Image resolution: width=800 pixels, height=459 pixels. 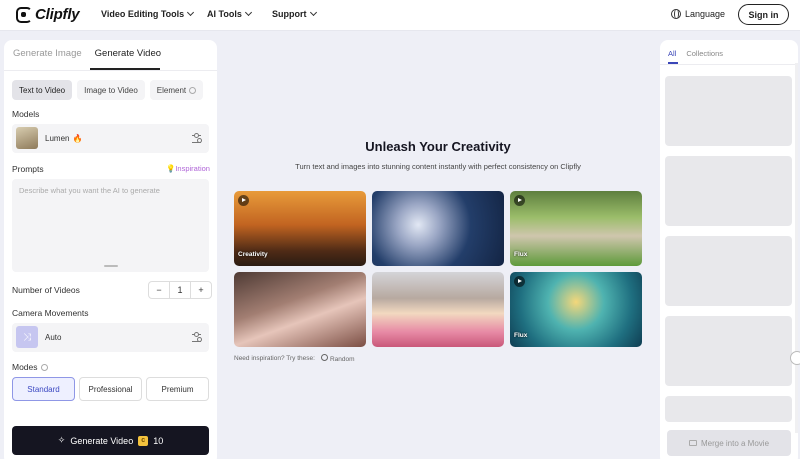 I want to click on decrement-button: −, so click(x=159, y=290).